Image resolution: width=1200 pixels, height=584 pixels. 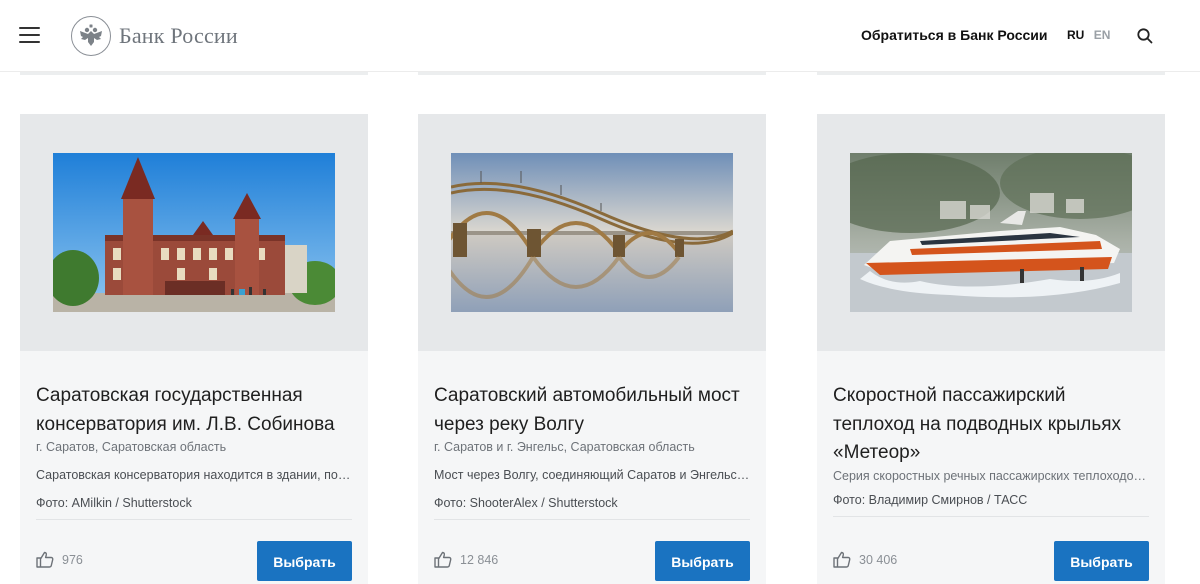 I want to click on card-footer: 30 406 Выбрать, so click(x=991, y=561).